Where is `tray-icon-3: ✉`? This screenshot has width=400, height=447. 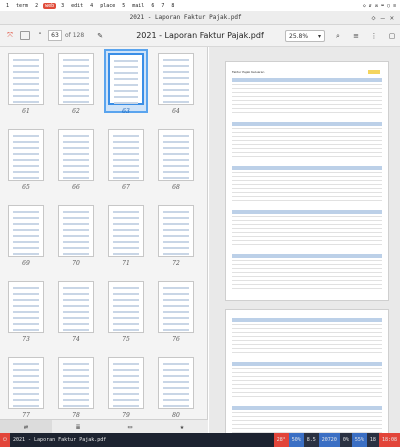 tray-icon-3: ✉ is located at coordinates (376, 6).